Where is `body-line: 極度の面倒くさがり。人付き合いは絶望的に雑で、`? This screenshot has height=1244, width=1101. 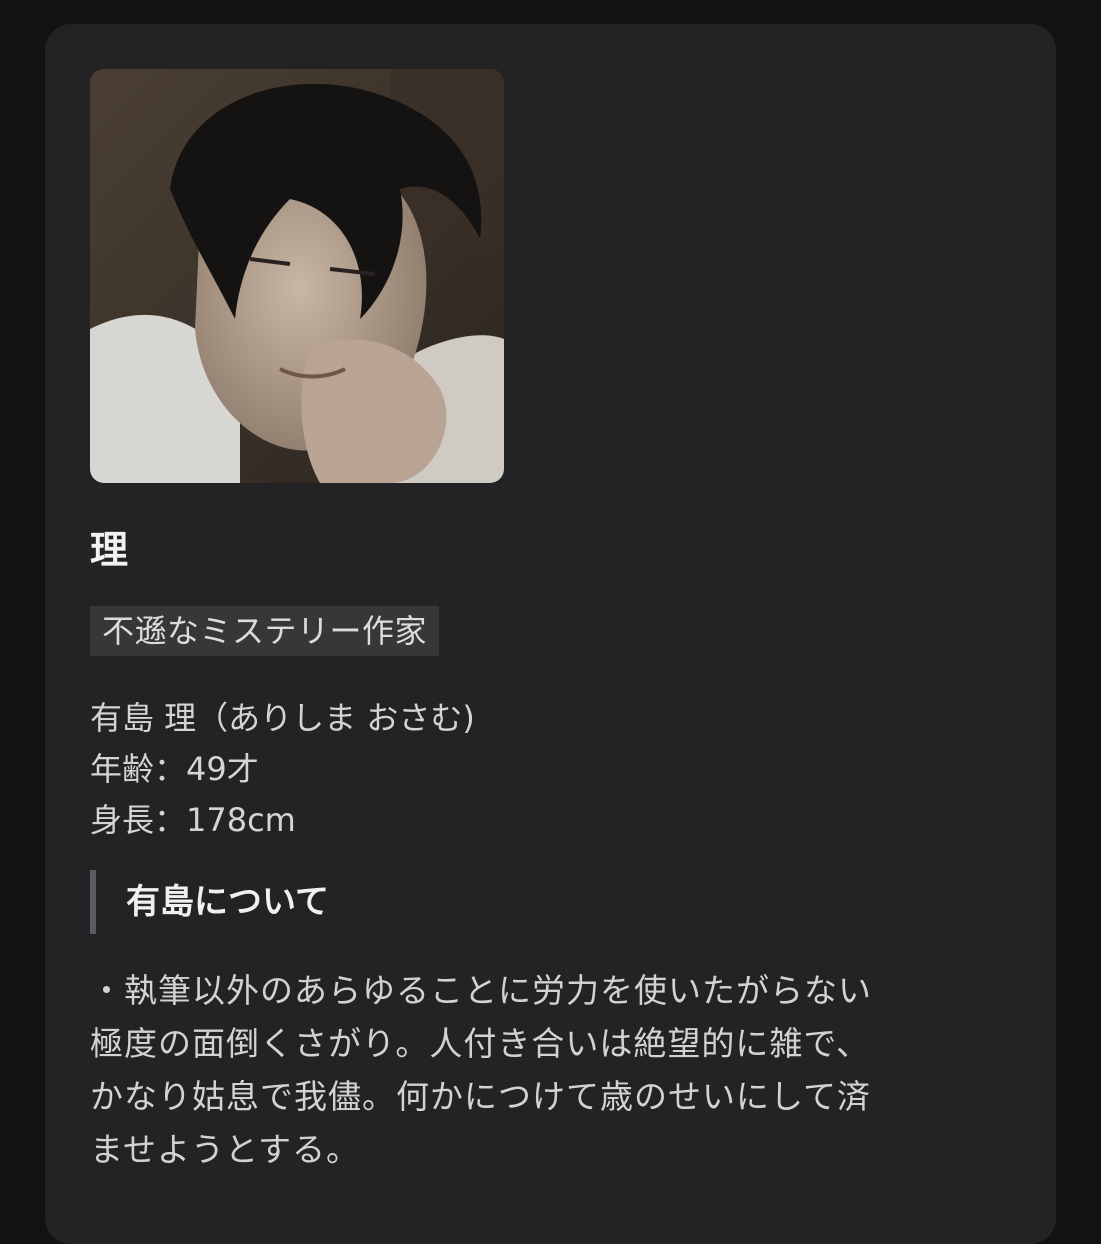 body-line: 極度の面倒くさがり。人付き合いは絶望的に雑で、 is located at coordinates (480, 1043).